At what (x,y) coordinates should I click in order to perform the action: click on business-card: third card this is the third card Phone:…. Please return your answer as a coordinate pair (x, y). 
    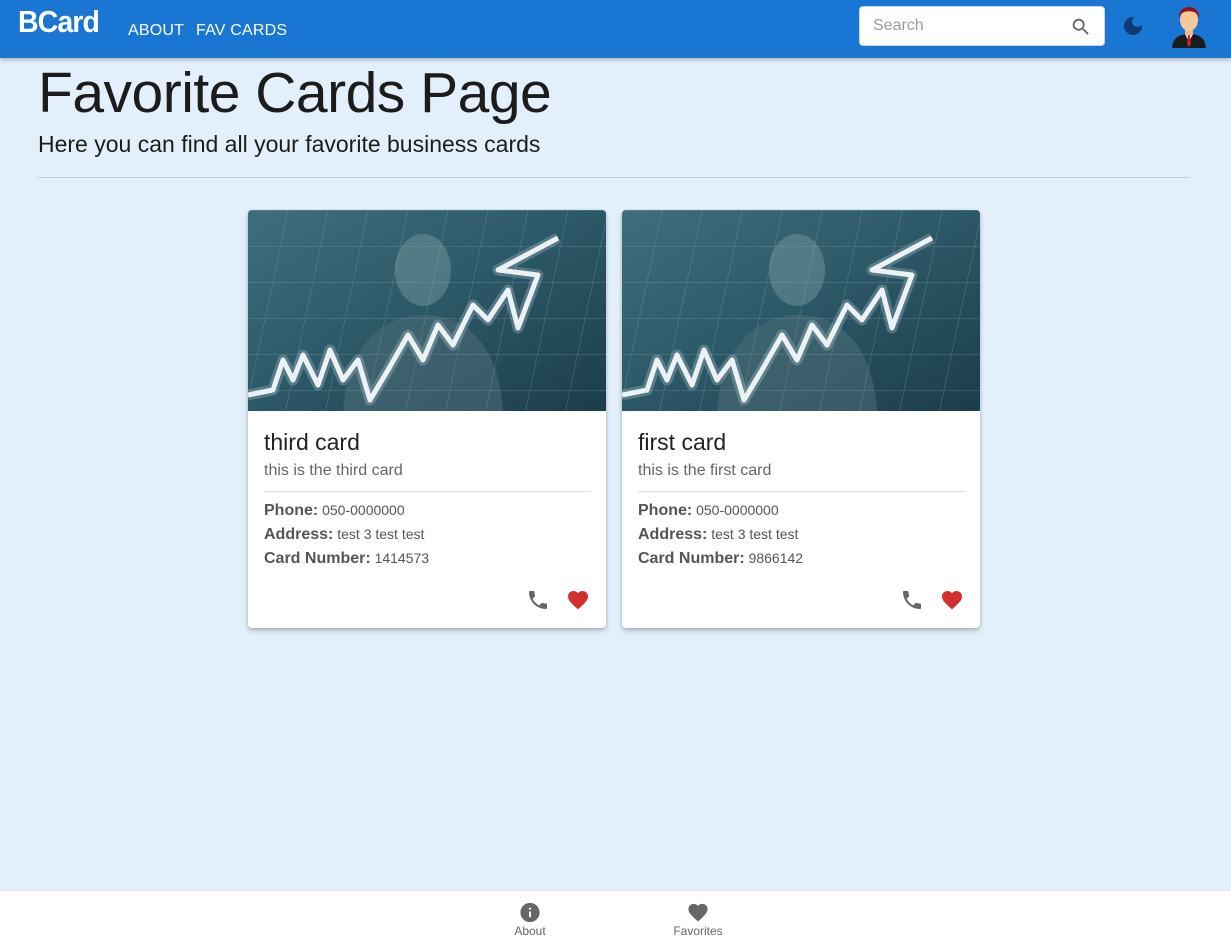
    Looking at the image, I should click on (427, 419).